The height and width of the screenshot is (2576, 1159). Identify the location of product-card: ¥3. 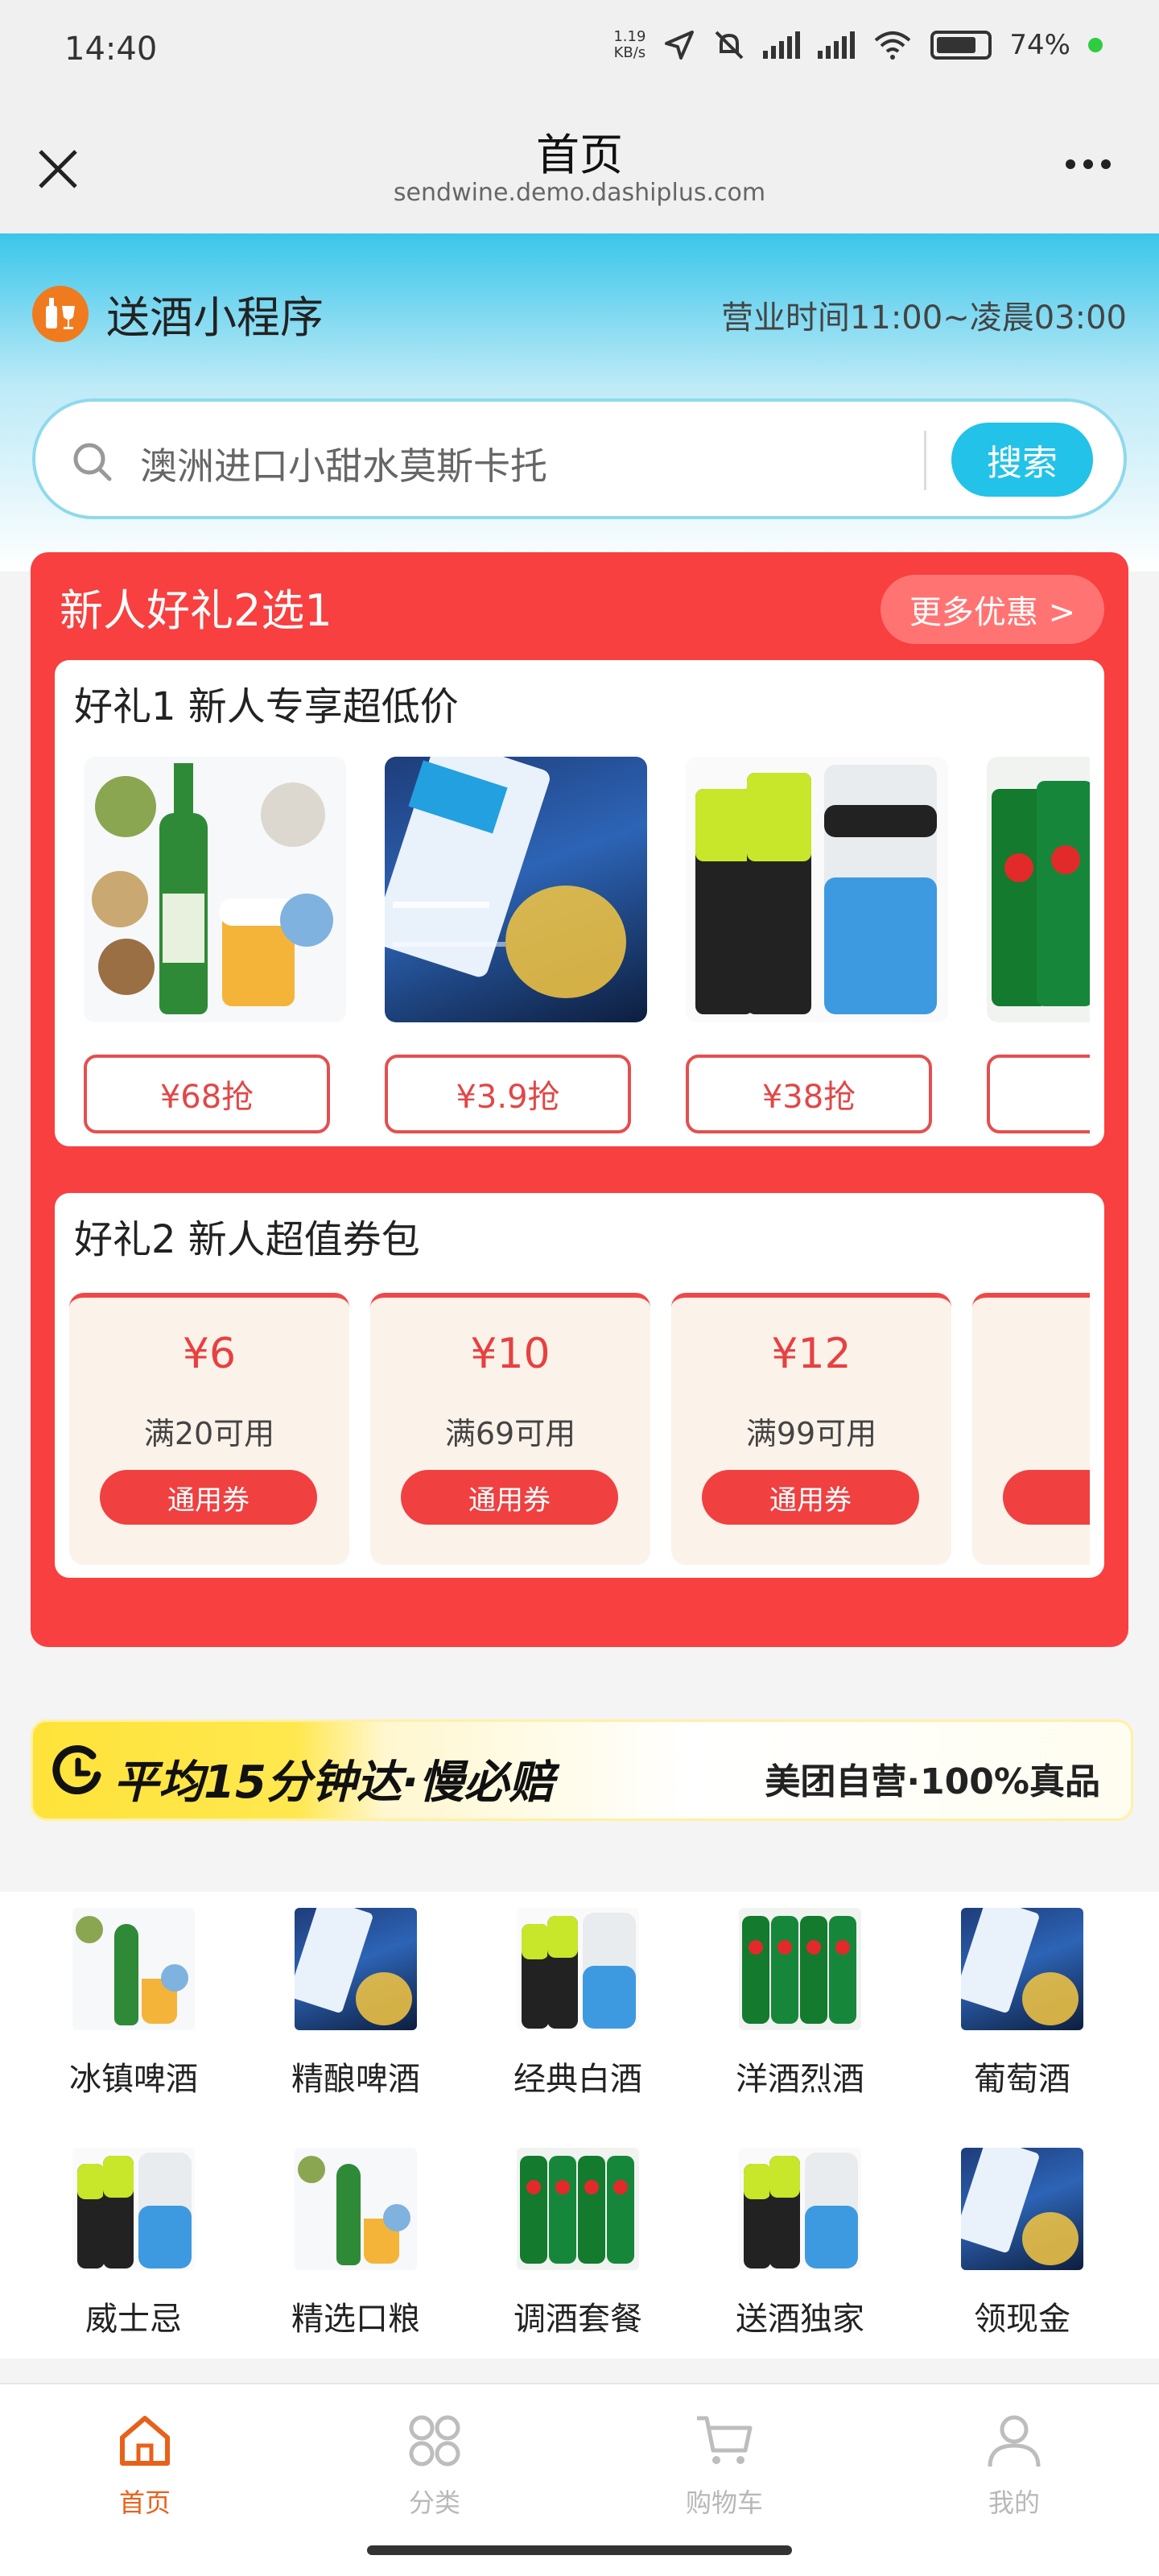
(1038, 945).